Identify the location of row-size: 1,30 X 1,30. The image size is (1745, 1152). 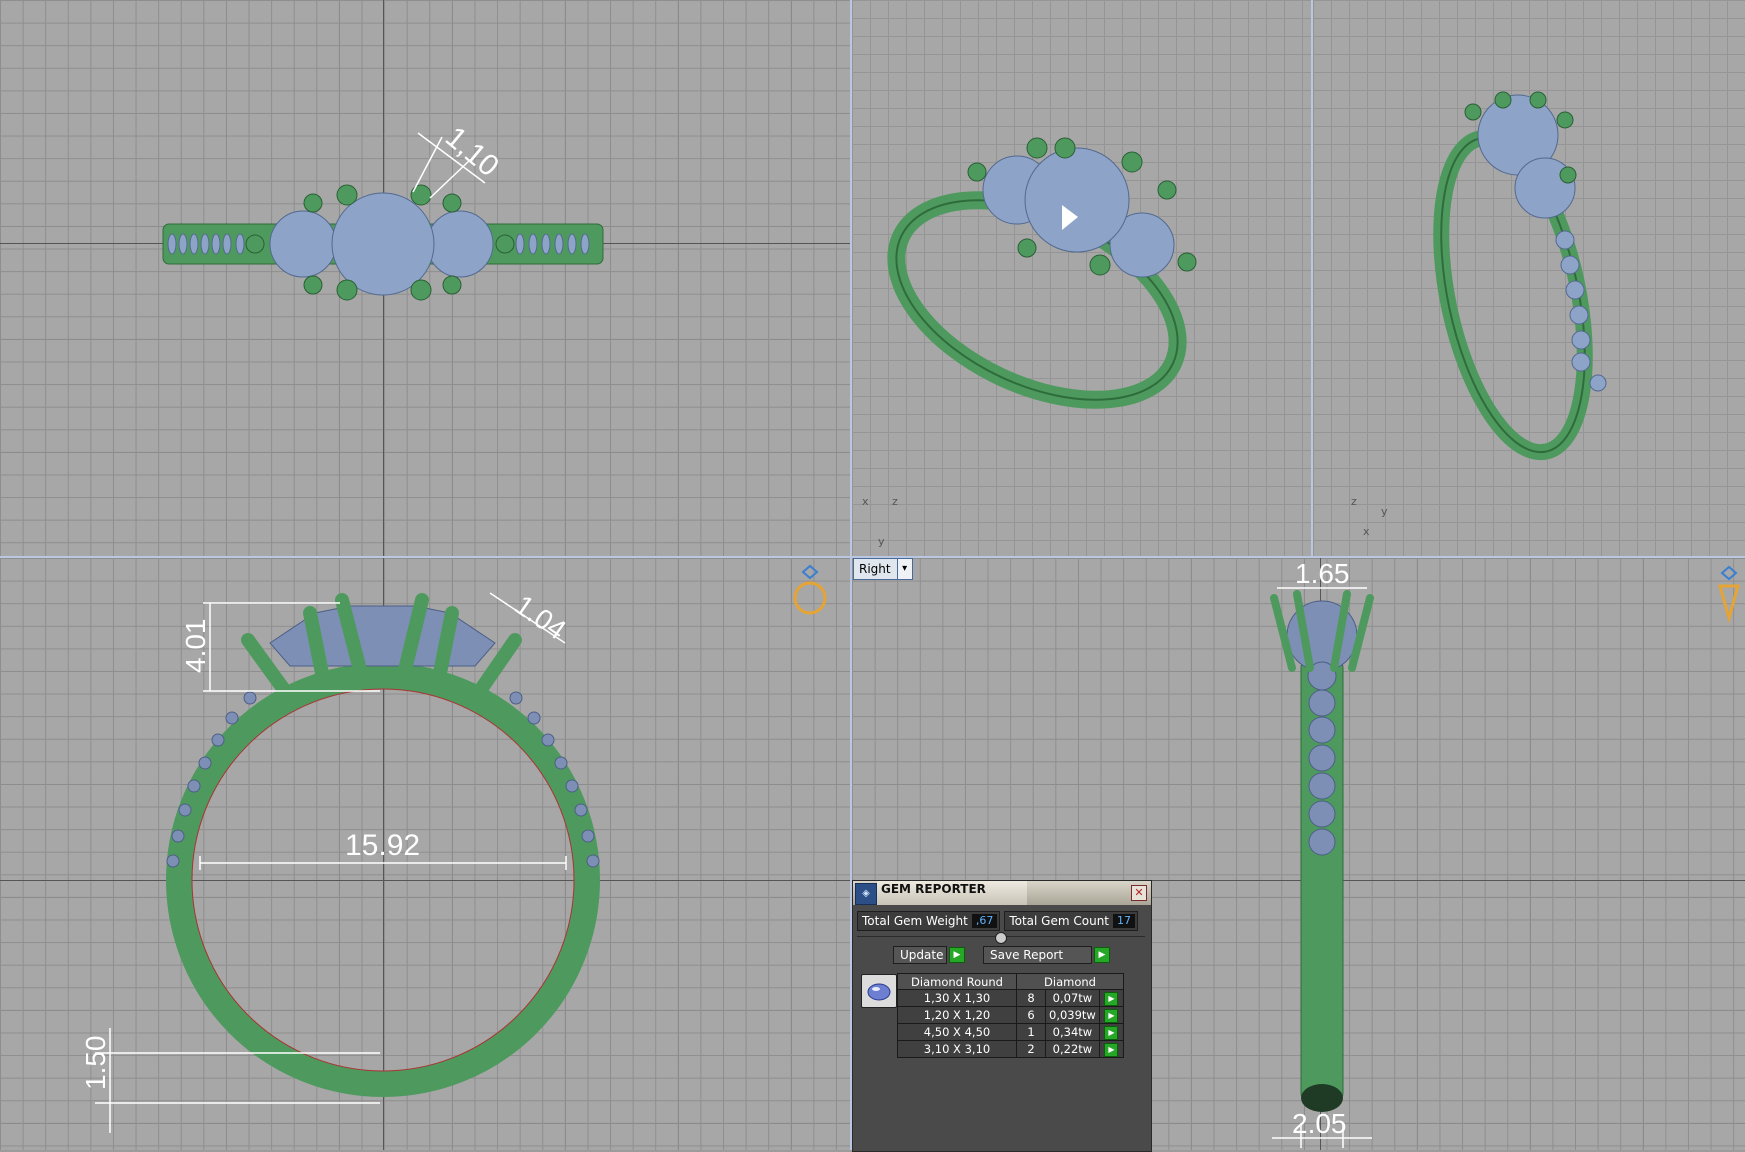
(957, 998).